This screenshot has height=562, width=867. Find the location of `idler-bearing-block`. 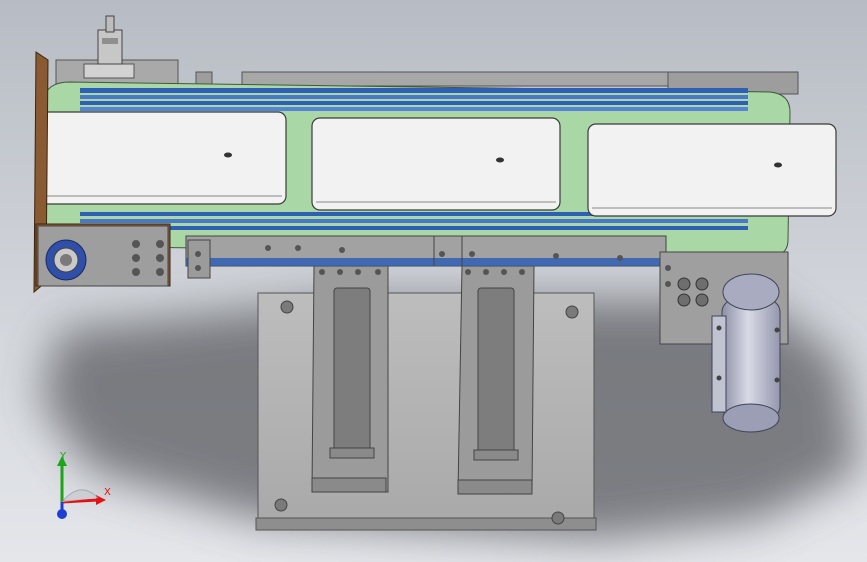

idler-bearing-block is located at coordinates (103, 256).